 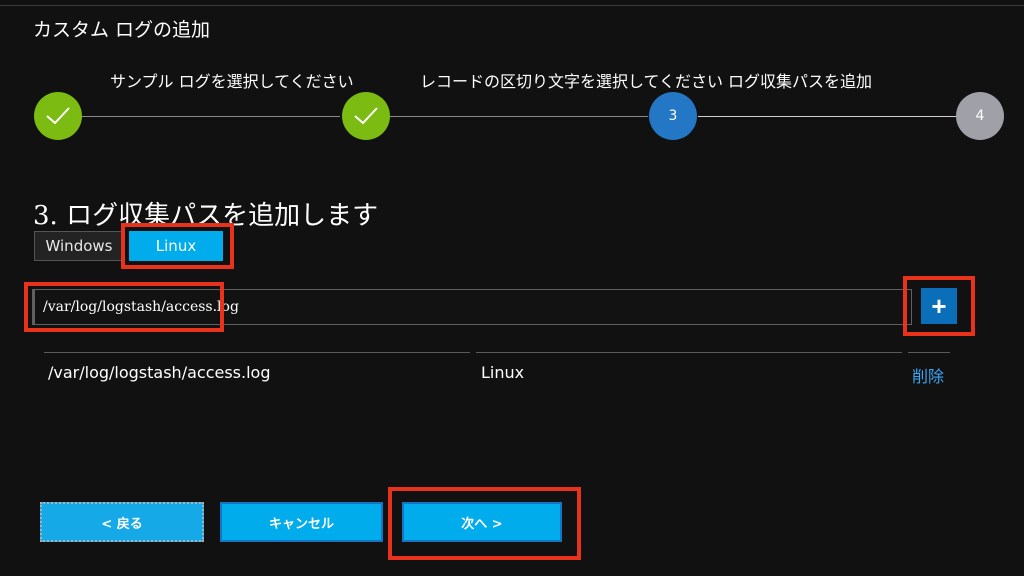 I want to click on step-3-marker: 3, so click(x=673, y=116).